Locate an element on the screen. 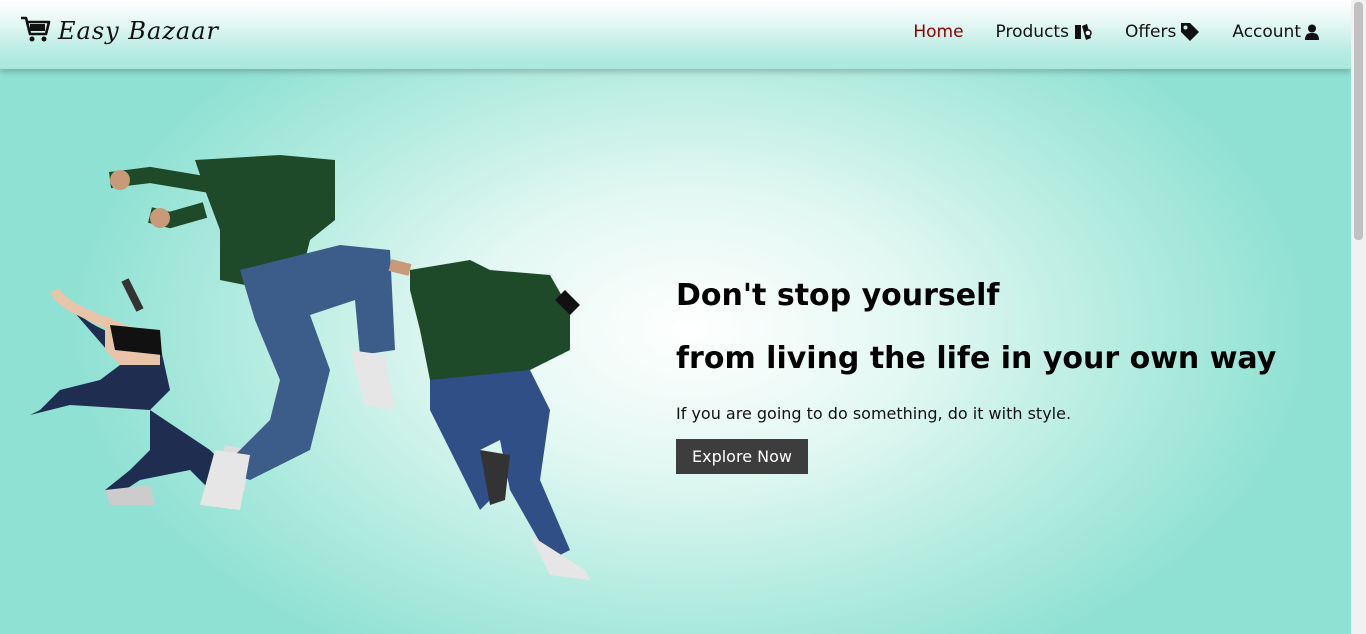  shopping-cart-icon is located at coordinates (36, 31).